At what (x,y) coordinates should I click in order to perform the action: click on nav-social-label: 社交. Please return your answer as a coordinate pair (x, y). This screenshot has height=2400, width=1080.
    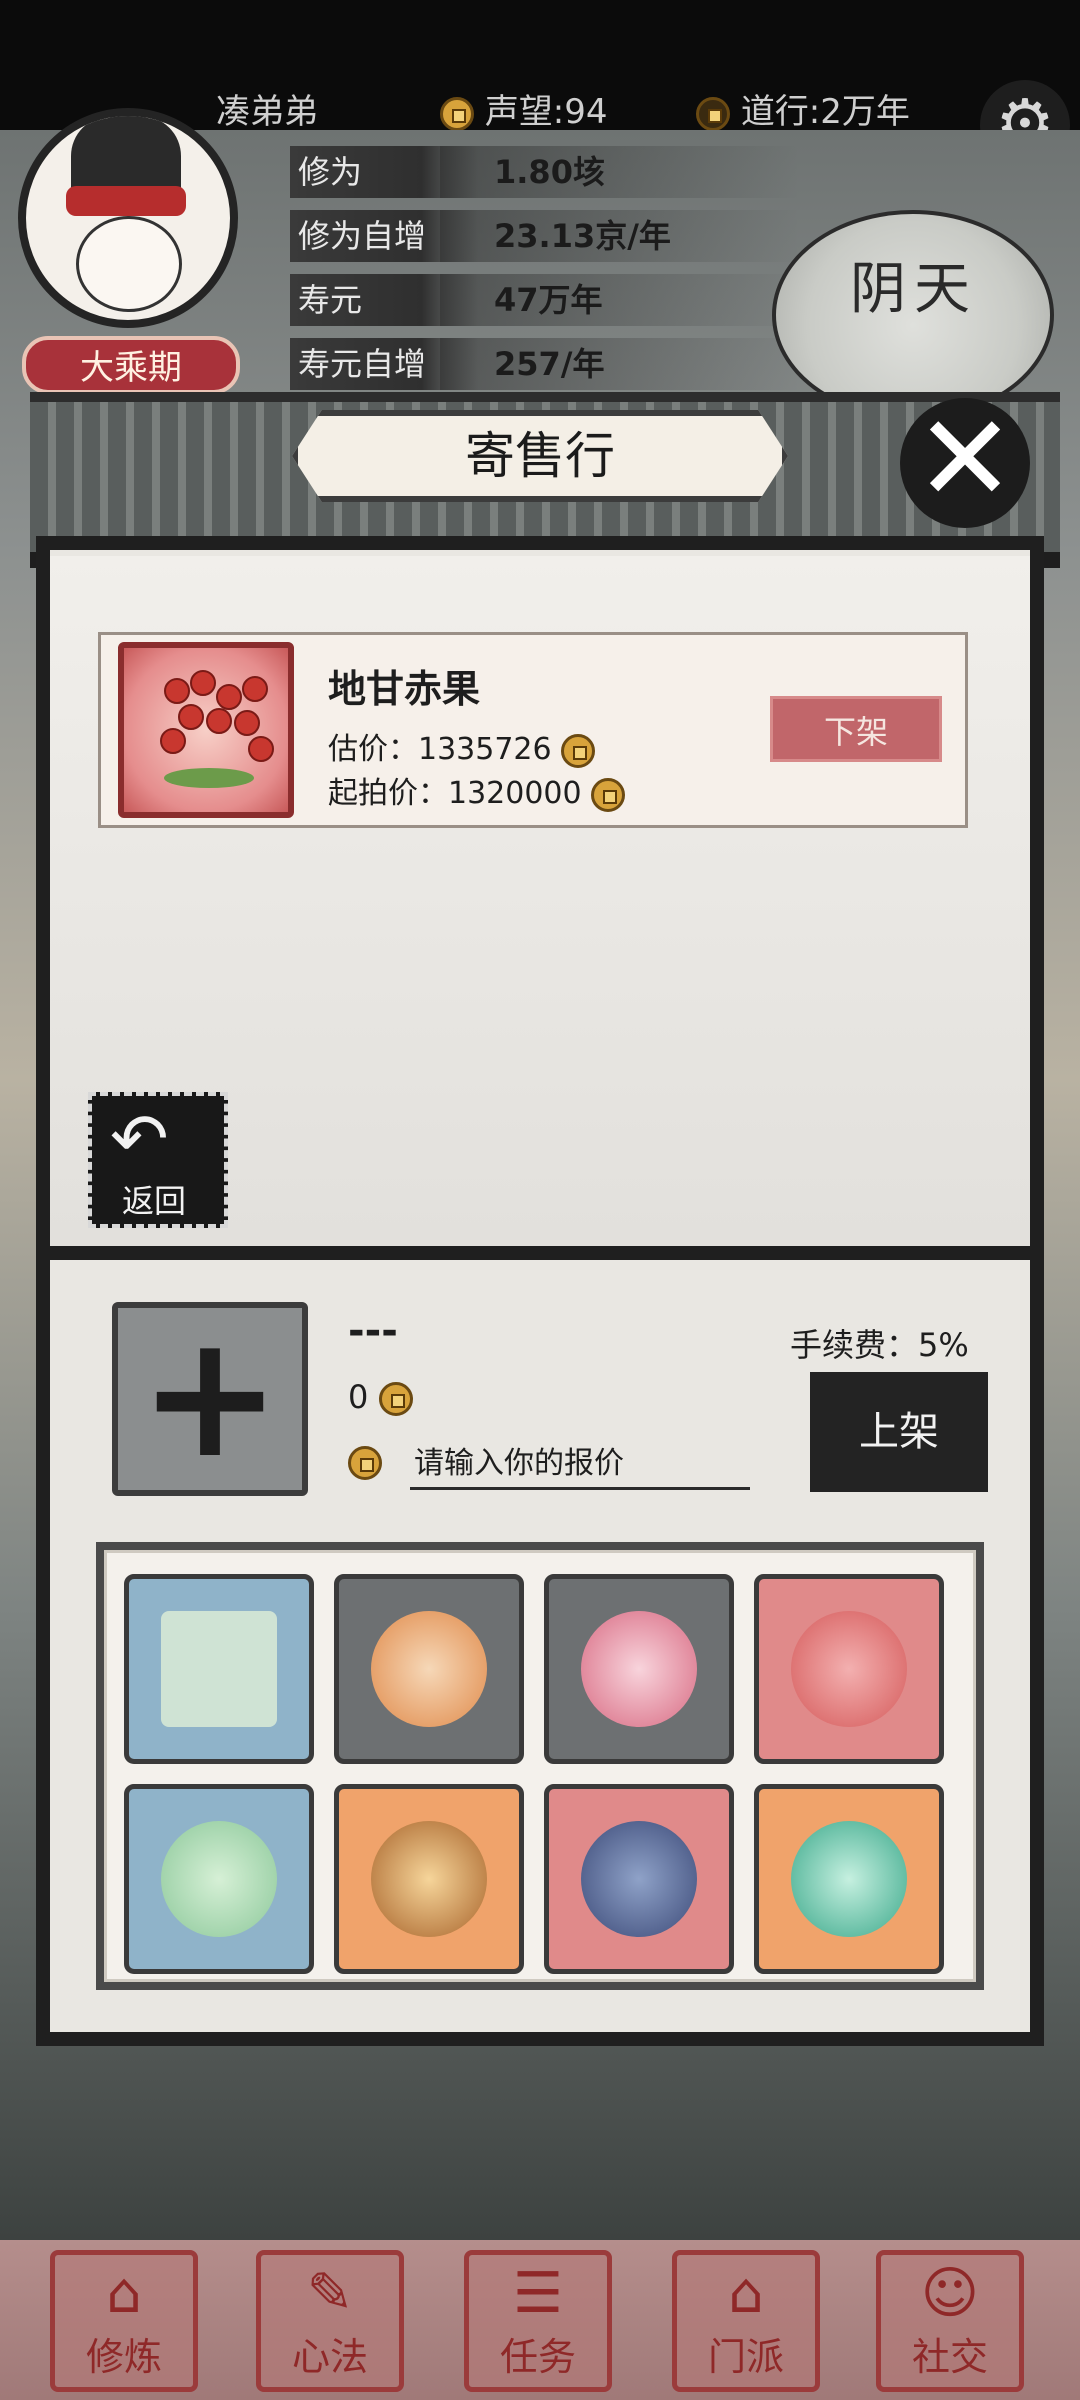
    Looking at the image, I should click on (949, 2357).